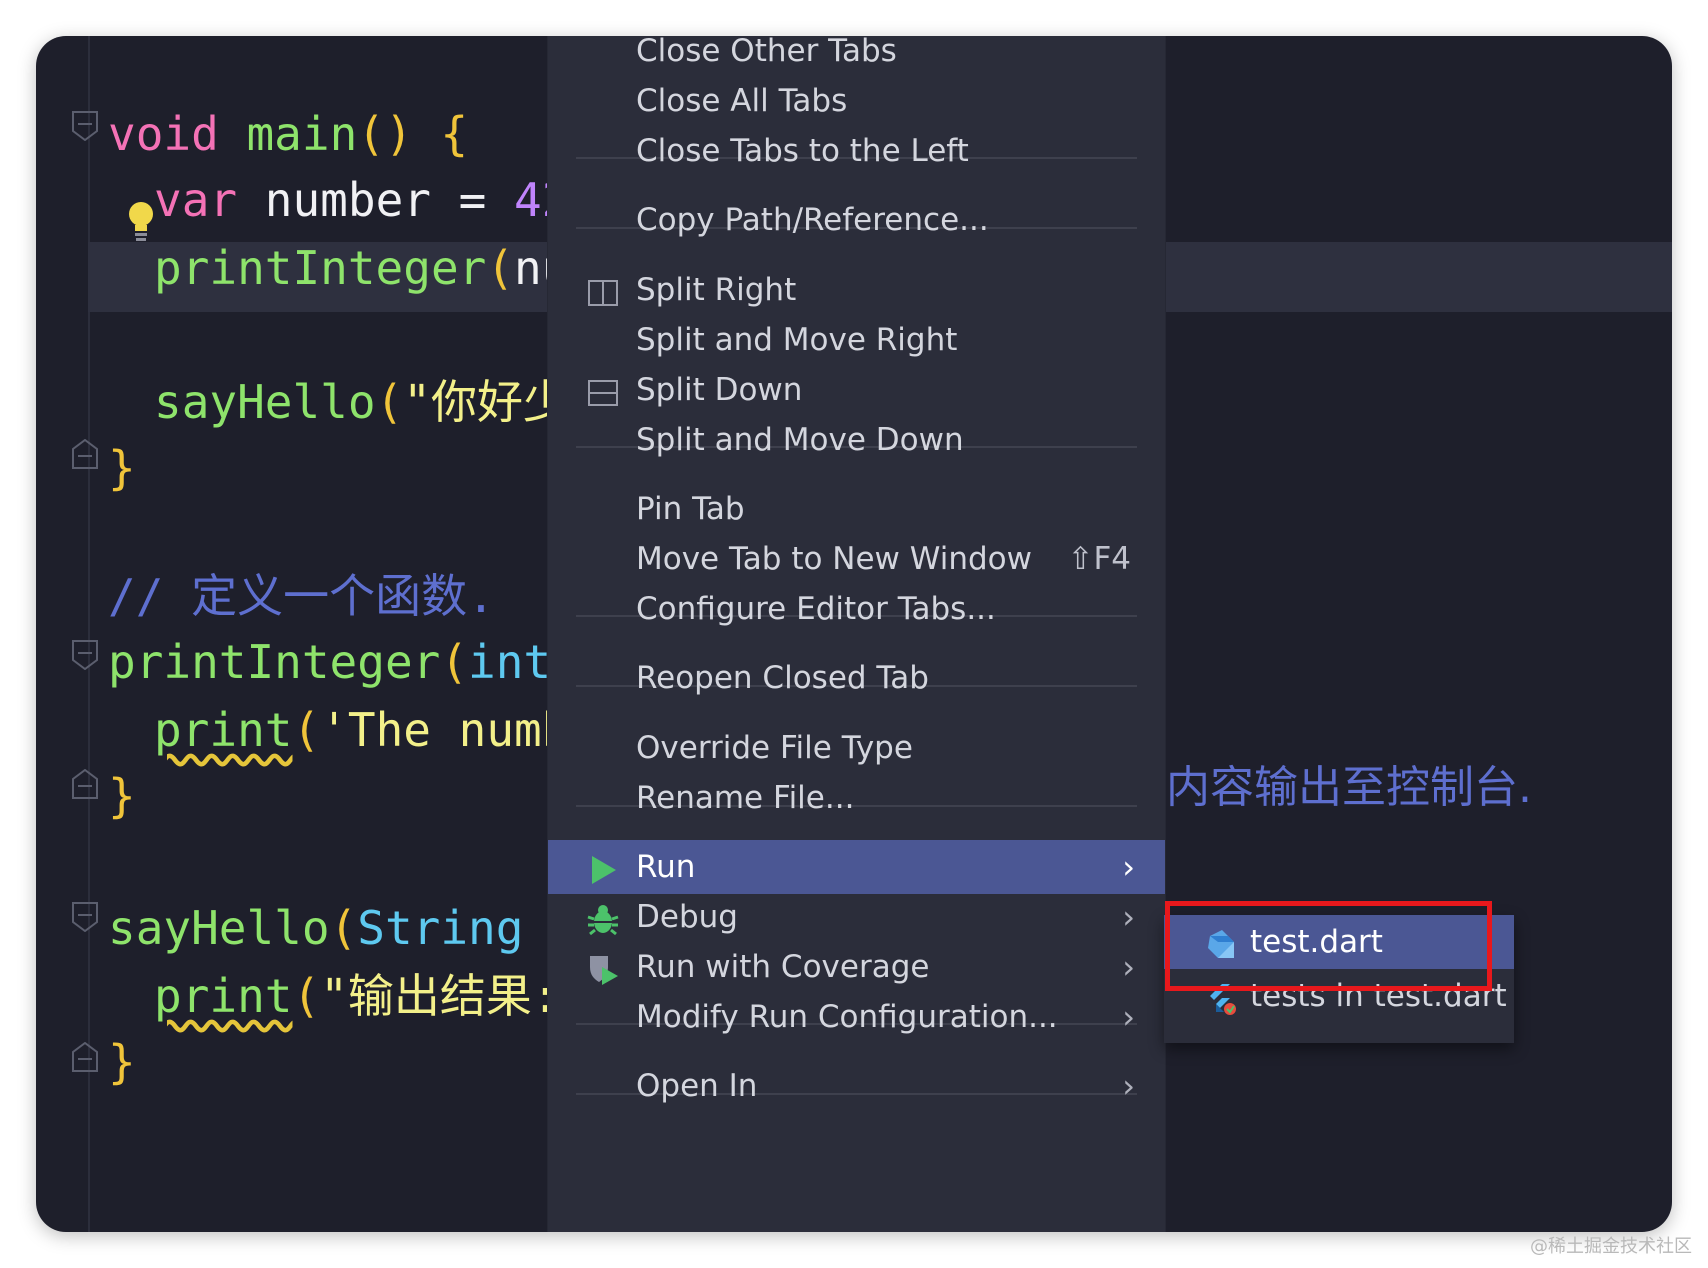 This screenshot has width=1708, height=1268. I want to click on menu-item-label: Debug, so click(687, 917).